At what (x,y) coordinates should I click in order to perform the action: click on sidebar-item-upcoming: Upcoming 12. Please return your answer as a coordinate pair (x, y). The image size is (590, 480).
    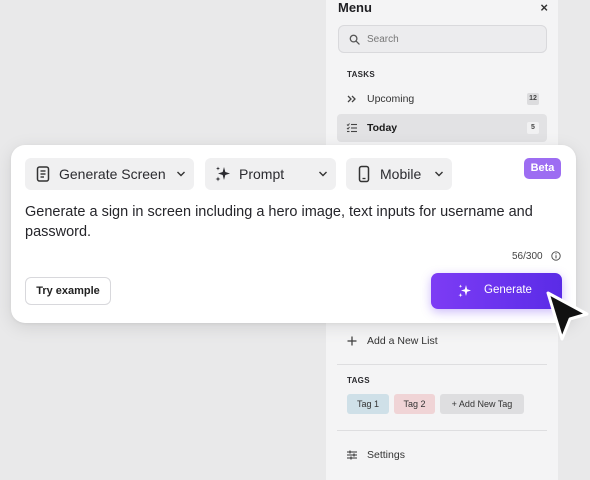
    Looking at the image, I should click on (442, 99).